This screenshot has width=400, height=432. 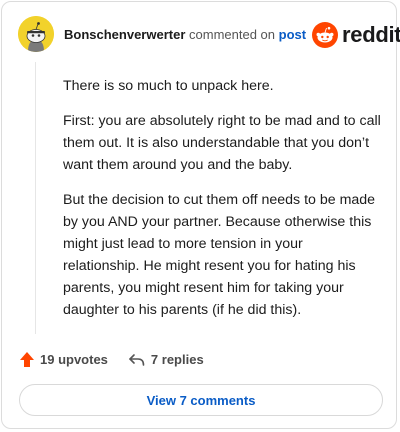 What do you see at coordinates (201, 400) in the screenshot?
I see `view-comments-button: View 7 comments` at bounding box center [201, 400].